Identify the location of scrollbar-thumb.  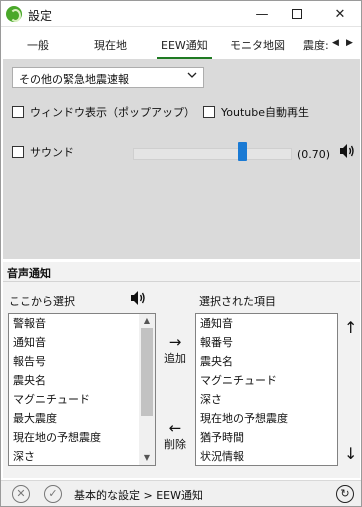
(147, 372).